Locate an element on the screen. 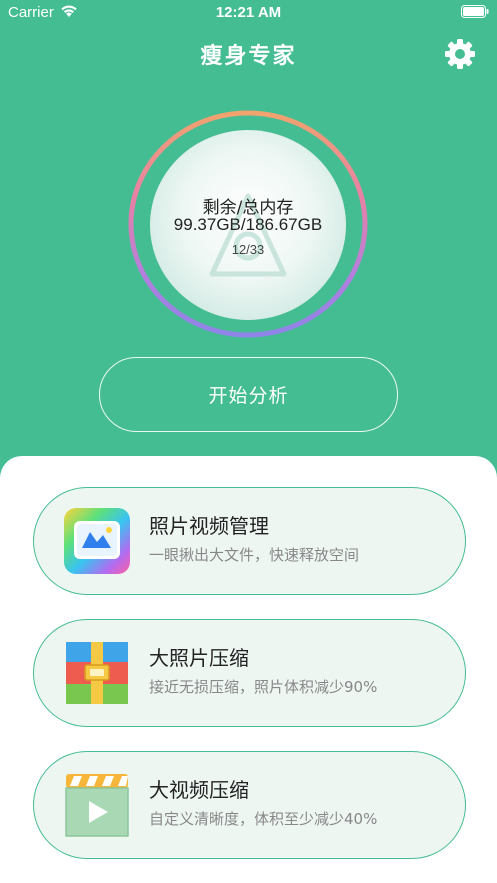  feature-subtitle: 接近无损压缩，照片体积减少90% is located at coordinates (263, 687).